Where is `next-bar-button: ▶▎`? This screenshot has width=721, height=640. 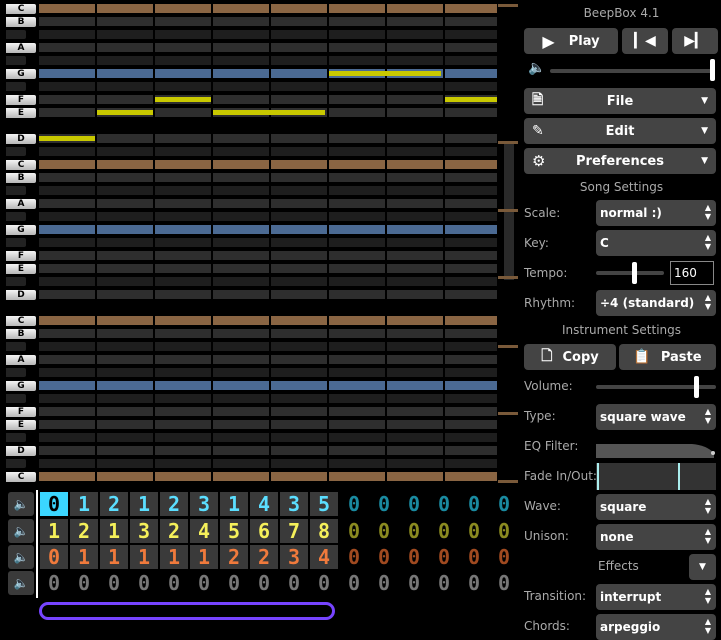
next-bar-button: ▶▎ is located at coordinates (695, 41).